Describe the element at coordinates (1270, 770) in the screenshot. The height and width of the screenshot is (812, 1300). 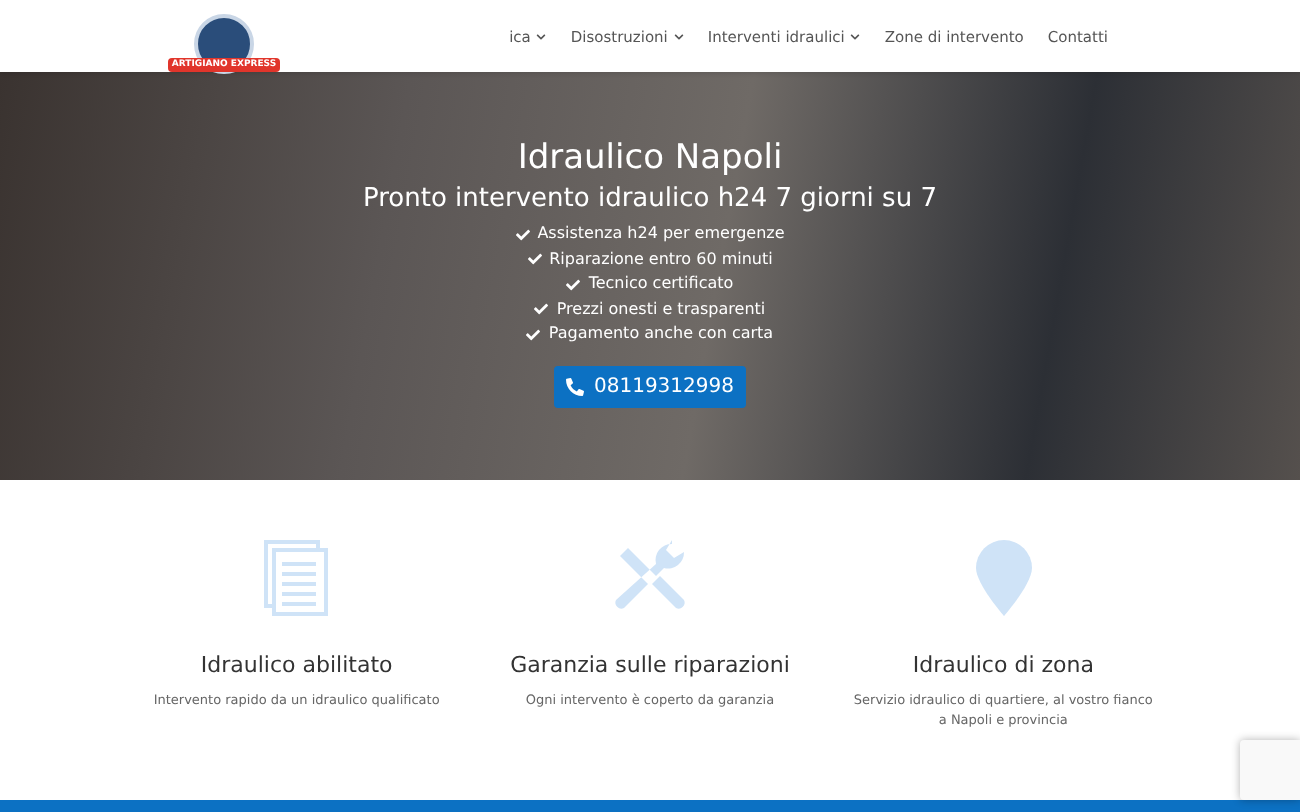
I see `recaptcha-badge` at that location.